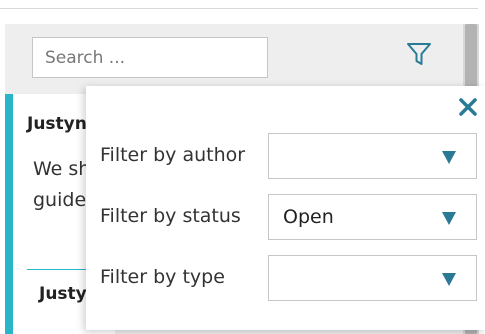 This screenshot has width=485, height=334. What do you see at coordinates (170, 216) in the screenshot?
I see `filter-status-label: Filter by status` at bounding box center [170, 216].